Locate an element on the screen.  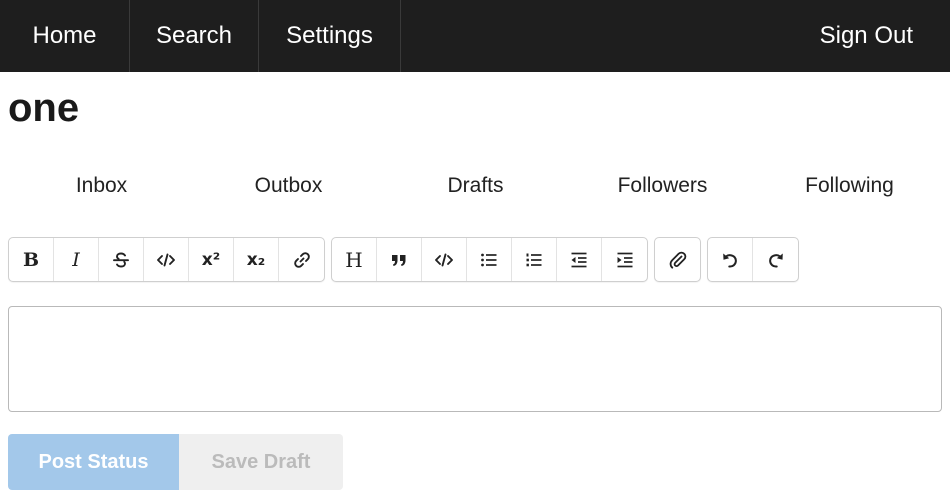
subscript-button: x₂ is located at coordinates (256, 259).